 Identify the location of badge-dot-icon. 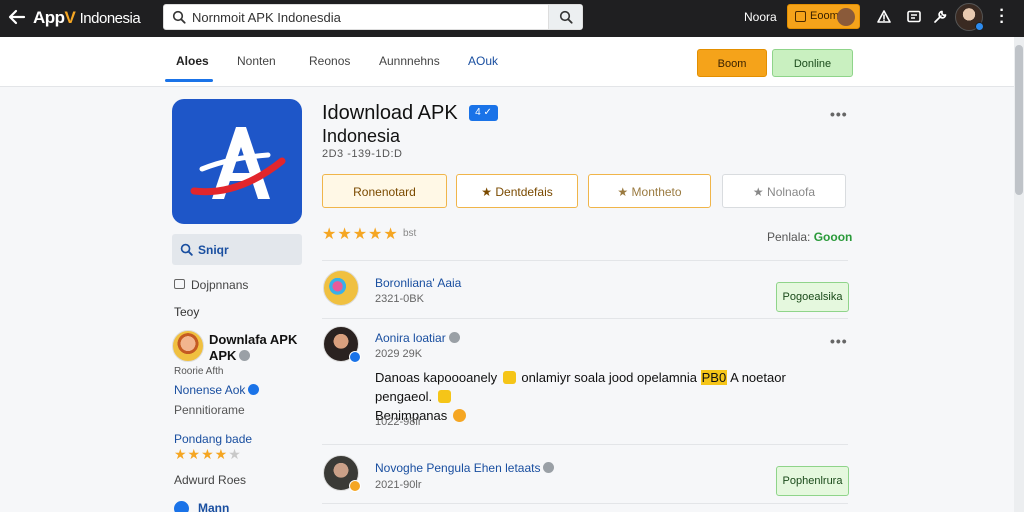
(355, 486).